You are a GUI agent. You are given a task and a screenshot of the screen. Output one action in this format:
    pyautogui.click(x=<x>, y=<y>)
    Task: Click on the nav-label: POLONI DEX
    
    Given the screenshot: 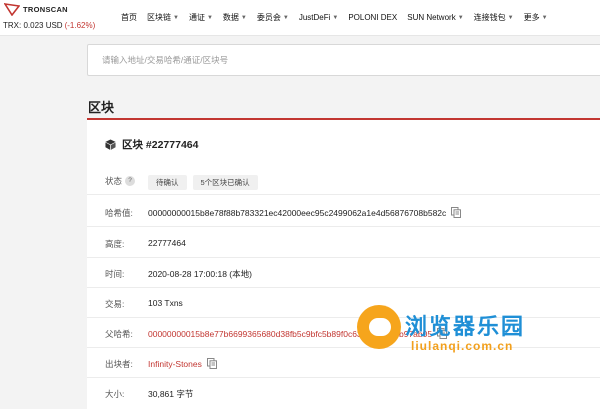 What is the action you would take?
    pyautogui.click(x=373, y=17)
    